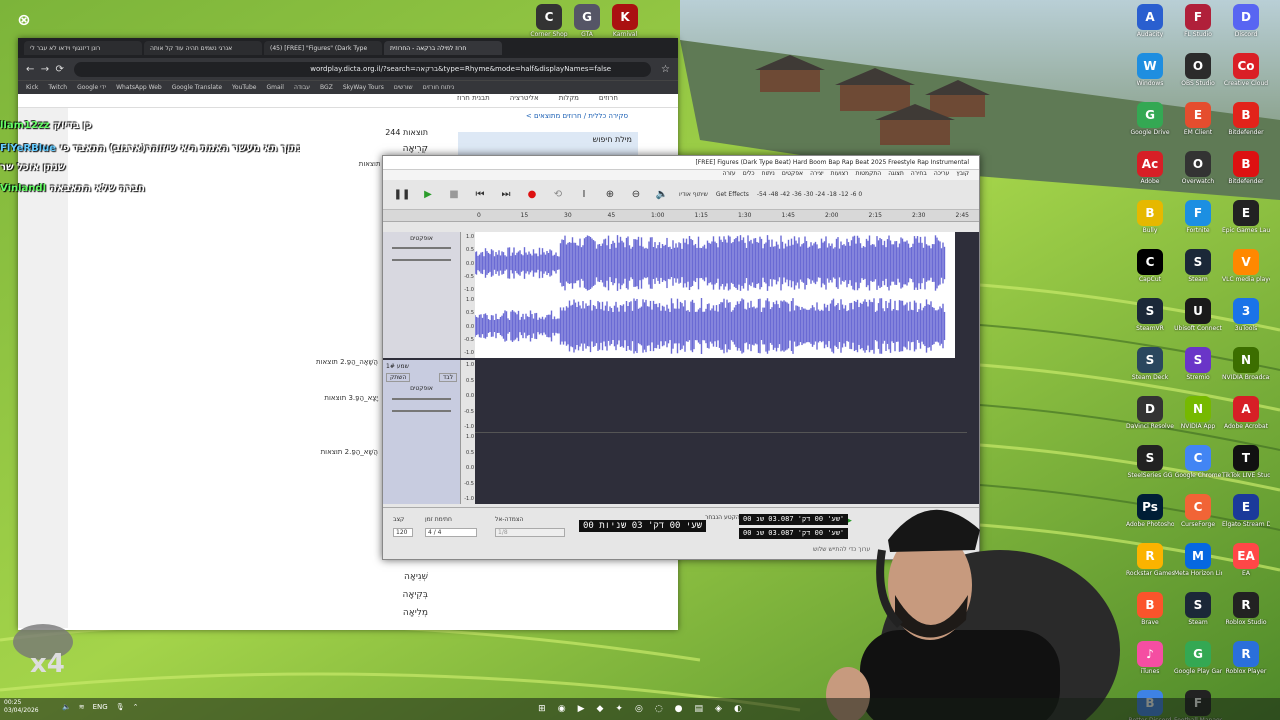 Image resolution: width=1280 pixels, height=720 pixels. What do you see at coordinates (1246, 609) in the screenshot?
I see `desktop-icon: R Roblox Studio` at bounding box center [1246, 609].